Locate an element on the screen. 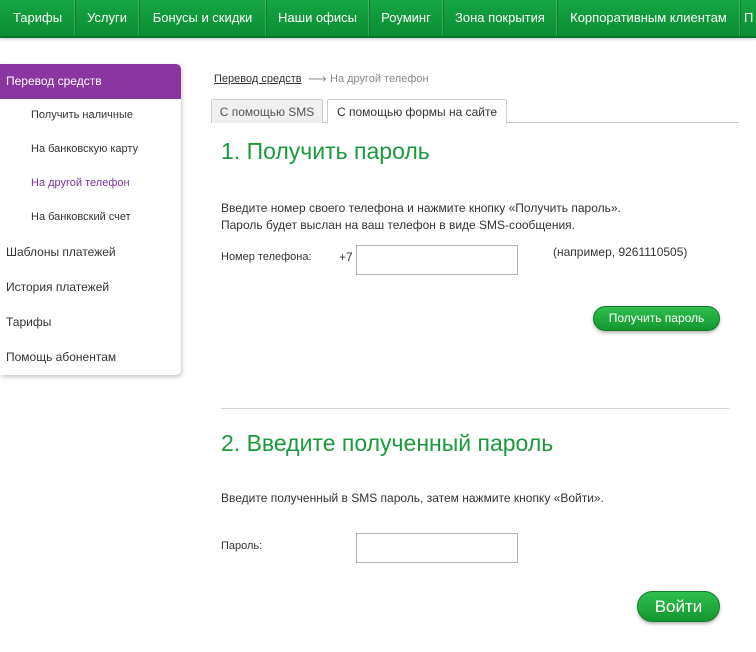 The width and height of the screenshot is (756, 652). sidebar-item-templates: Шаблоны платежей is located at coordinates (61, 252).